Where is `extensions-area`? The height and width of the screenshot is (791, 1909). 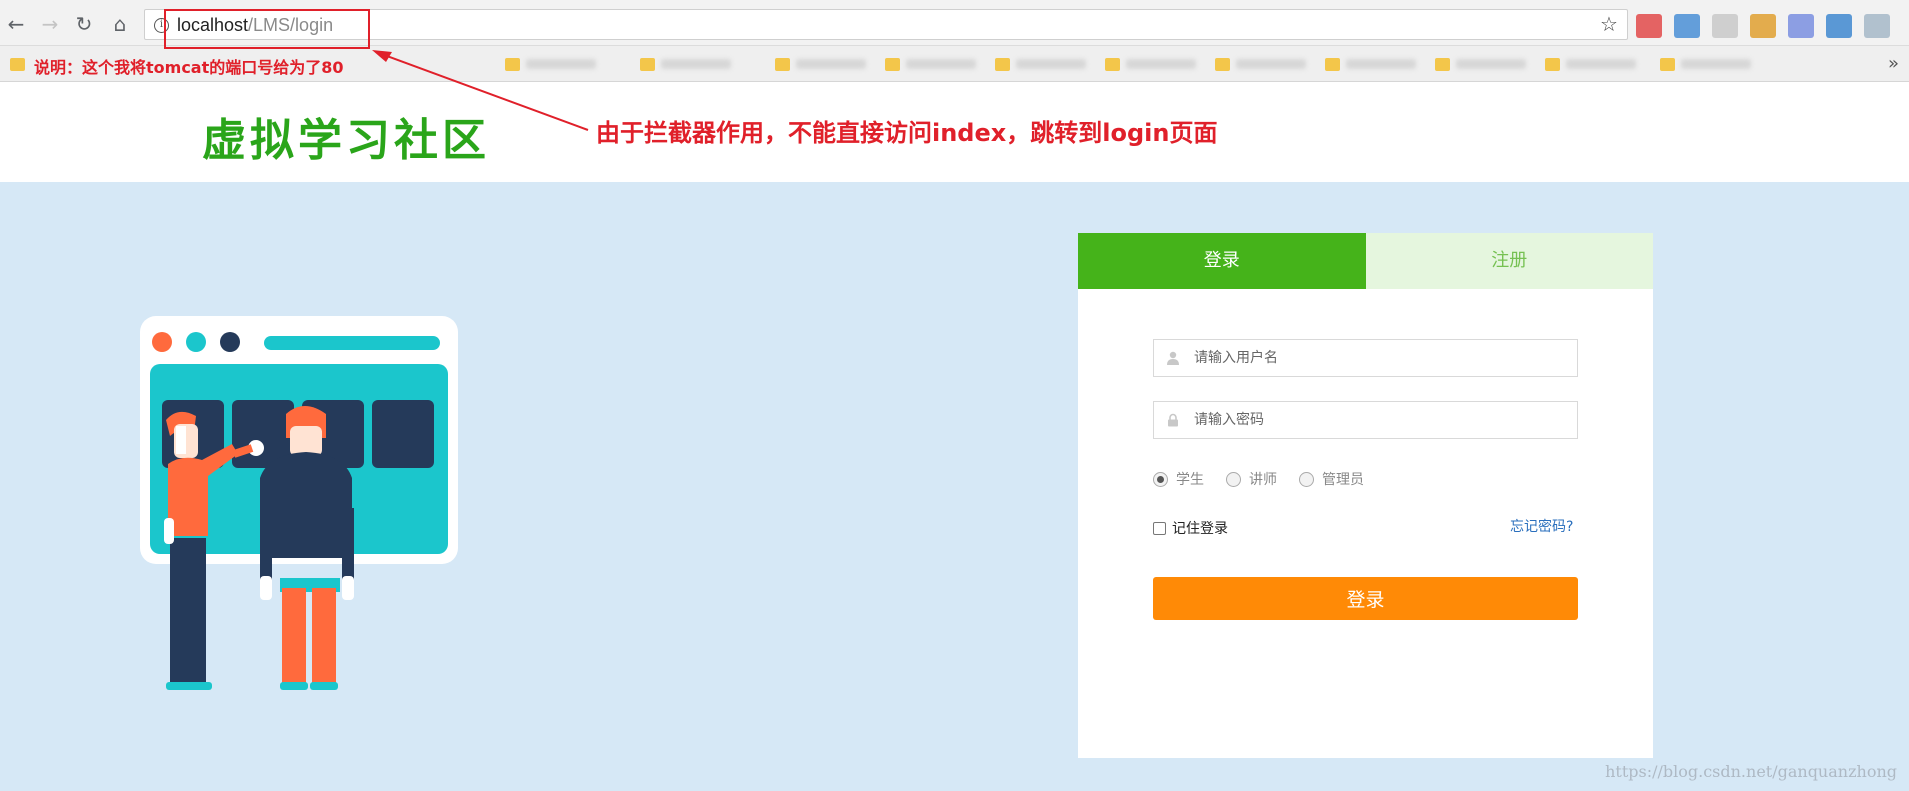 extensions-area is located at coordinates (1771, 26).